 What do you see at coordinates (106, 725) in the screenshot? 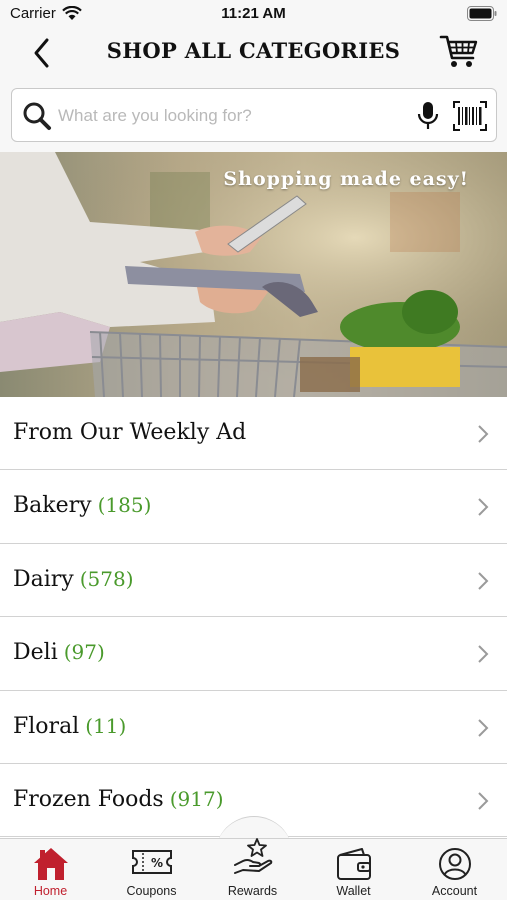
I see `category-count: (11)` at bounding box center [106, 725].